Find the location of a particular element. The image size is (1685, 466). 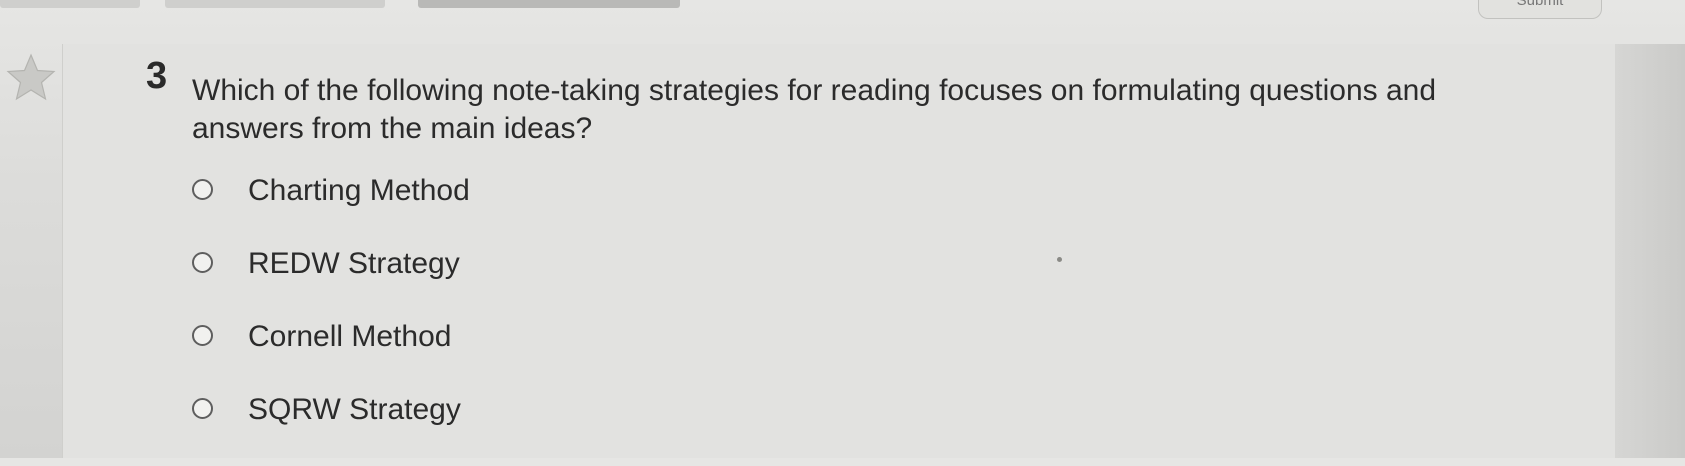

answer-option-redw-strategy: REDW Strategy is located at coordinates (542, 283).